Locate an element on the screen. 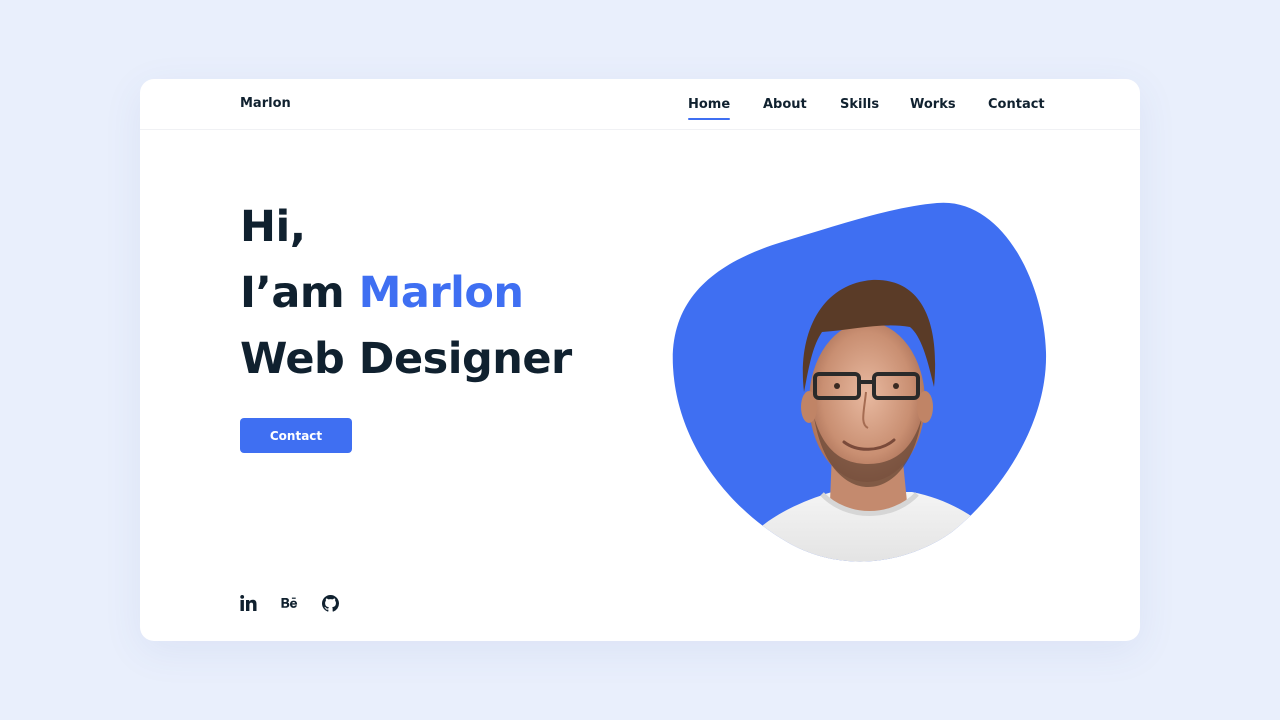 This screenshot has width=1280, height=720. linkedin-icon is located at coordinates (248, 603).